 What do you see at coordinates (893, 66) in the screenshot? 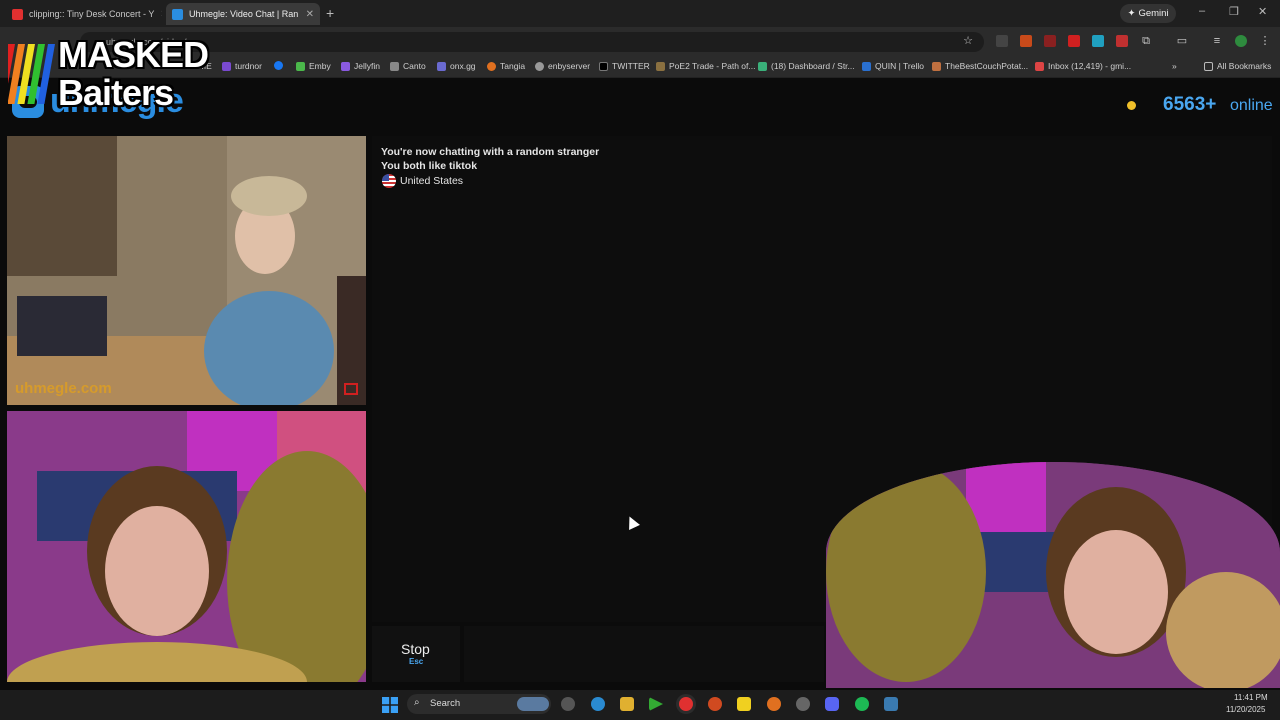
I see `bookmark-item: QUIN | Trello` at bounding box center [893, 66].